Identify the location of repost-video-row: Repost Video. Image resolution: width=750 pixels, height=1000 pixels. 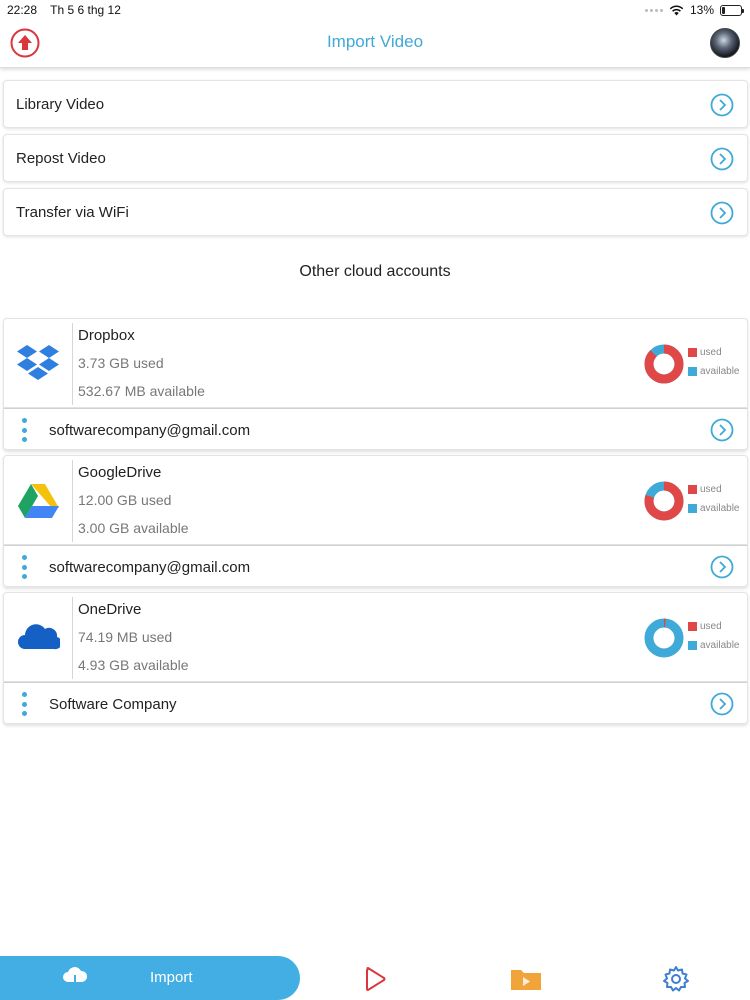
(375, 158).